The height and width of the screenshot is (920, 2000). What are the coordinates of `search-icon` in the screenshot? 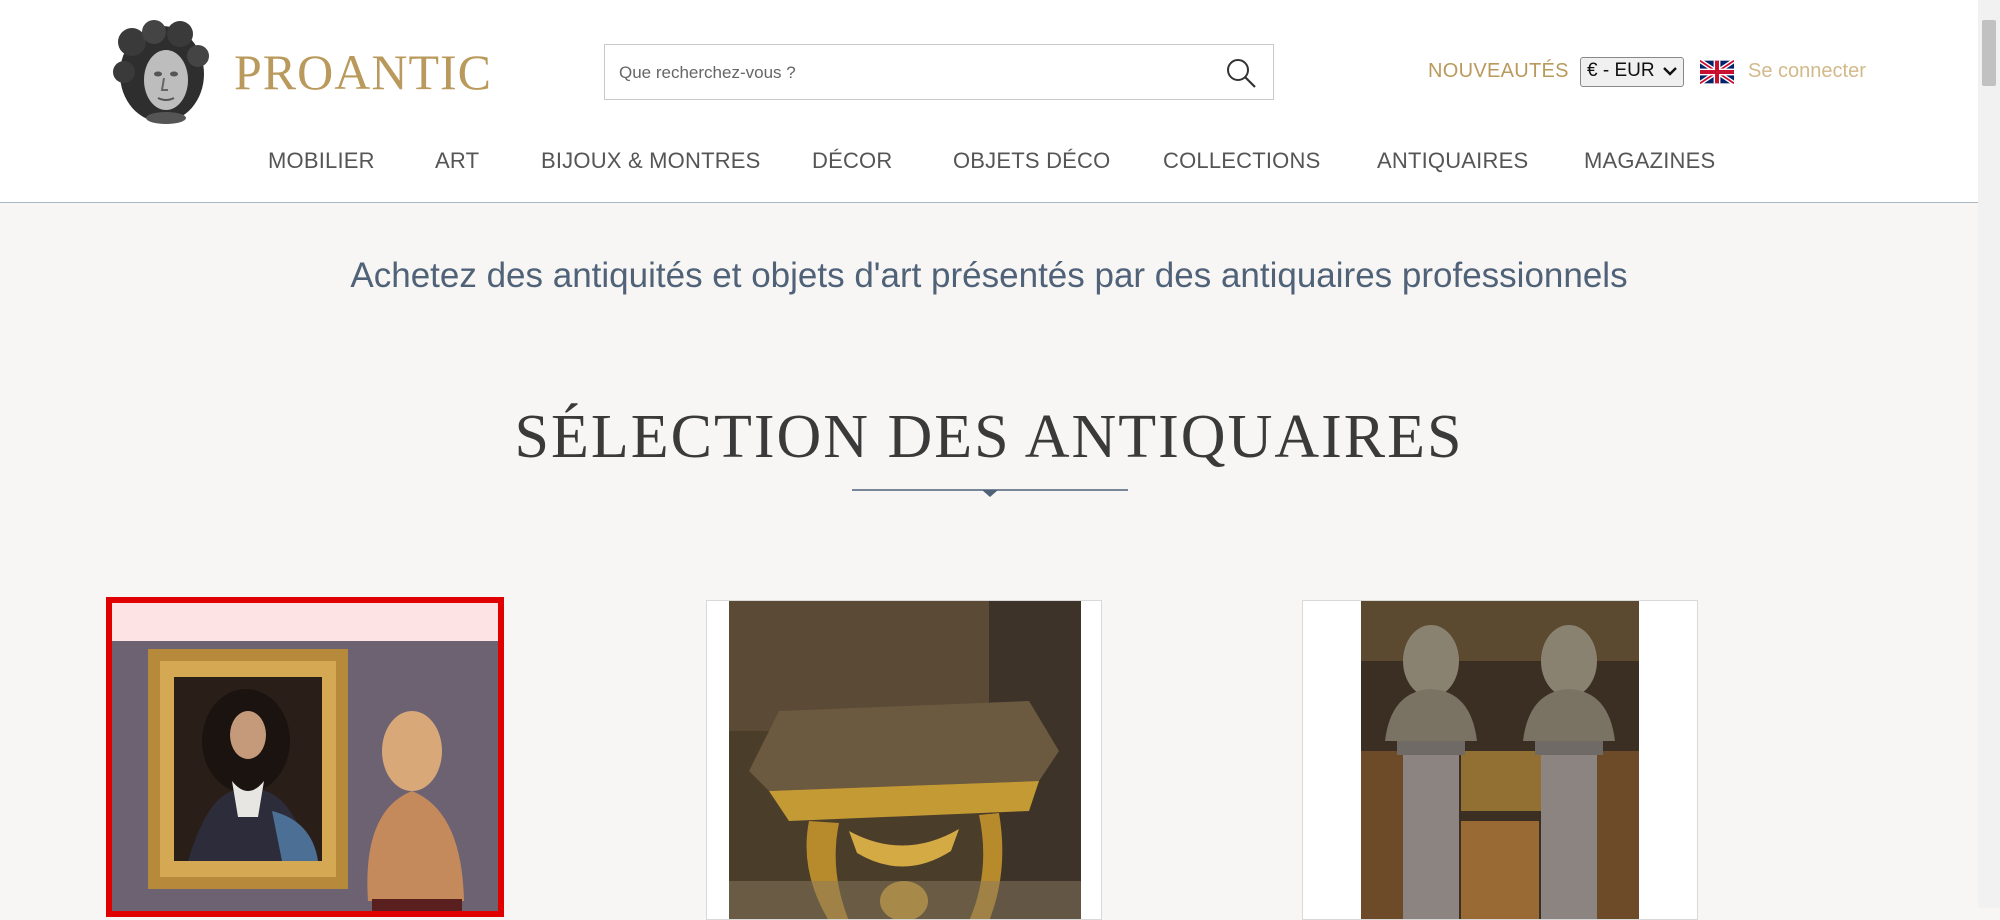 It's located at (1241, 73).